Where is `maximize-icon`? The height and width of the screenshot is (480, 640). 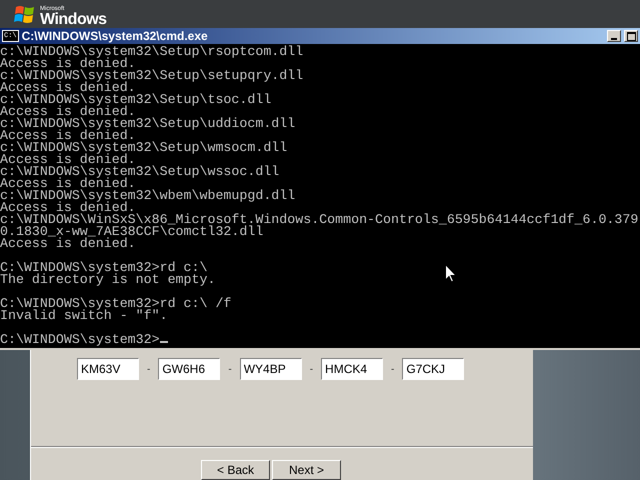
maximize-icon is located at coordinates (631, 36).